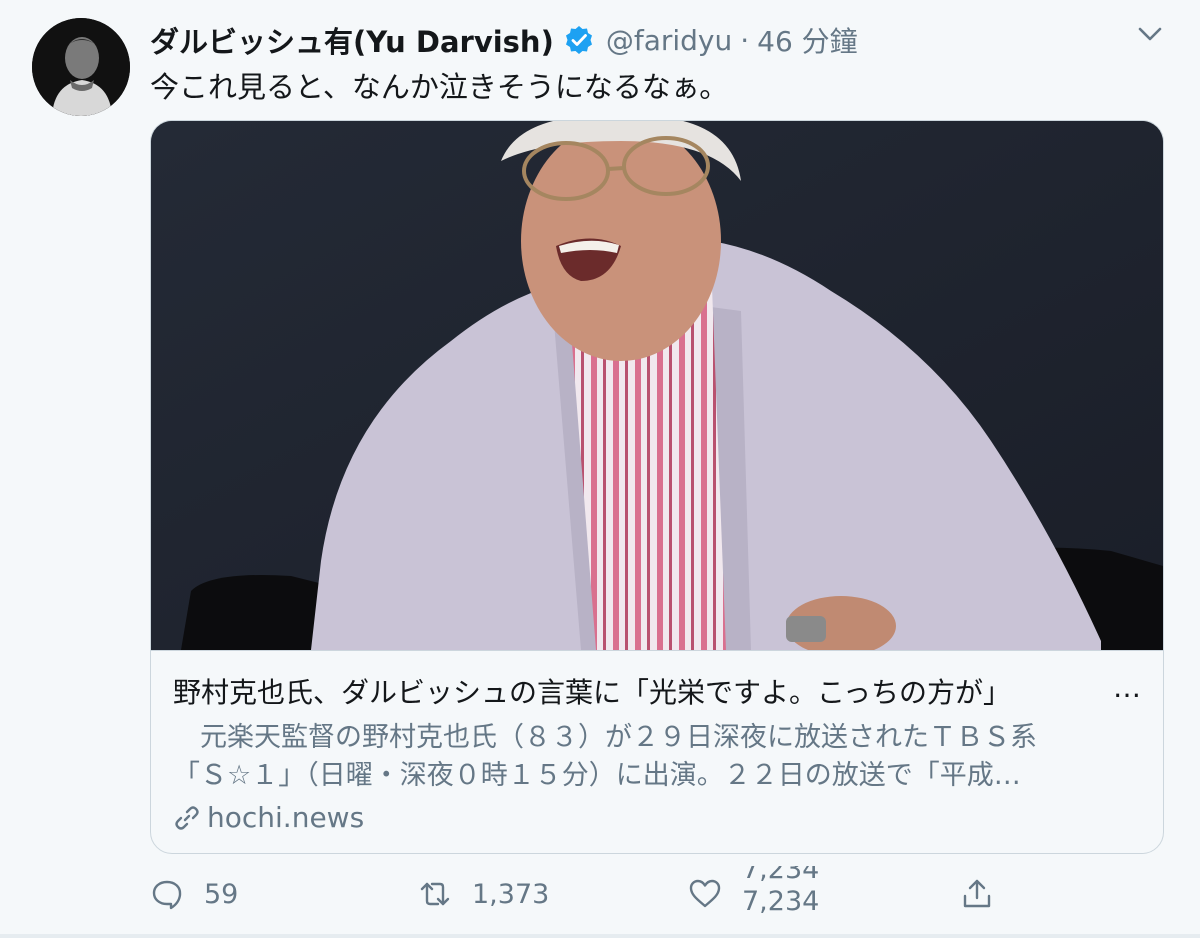 The image size is (1200, 938). What do you see at coordinates (600, 936) in the screenshot?
I see `bottom-divider` at bounding box center [600, 936].